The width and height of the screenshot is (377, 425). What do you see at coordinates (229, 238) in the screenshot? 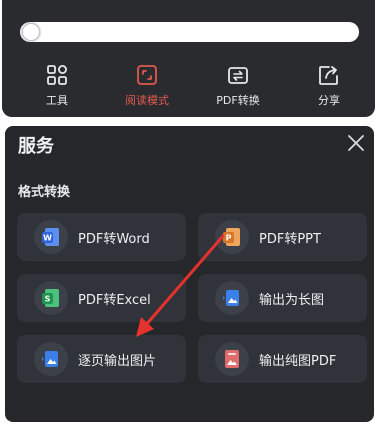
I see `svg-text: P` at bounding box center [229, 238].